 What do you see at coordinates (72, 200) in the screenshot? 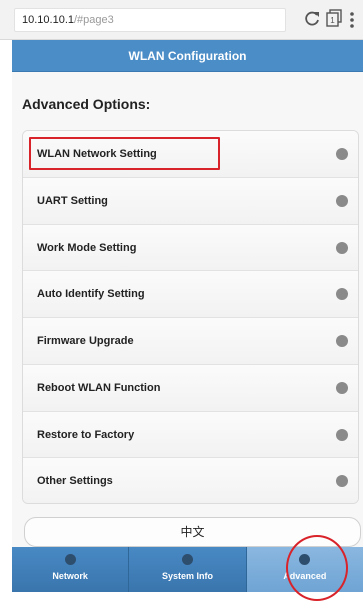
I see `option-label: UART Setting` at bounding box center [72, 200].